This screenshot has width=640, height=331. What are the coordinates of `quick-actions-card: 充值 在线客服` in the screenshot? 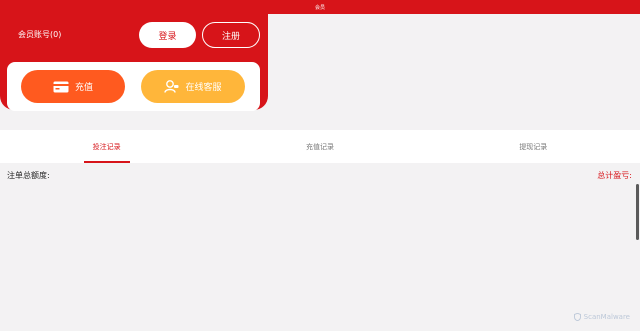 It's located at (133, 86).